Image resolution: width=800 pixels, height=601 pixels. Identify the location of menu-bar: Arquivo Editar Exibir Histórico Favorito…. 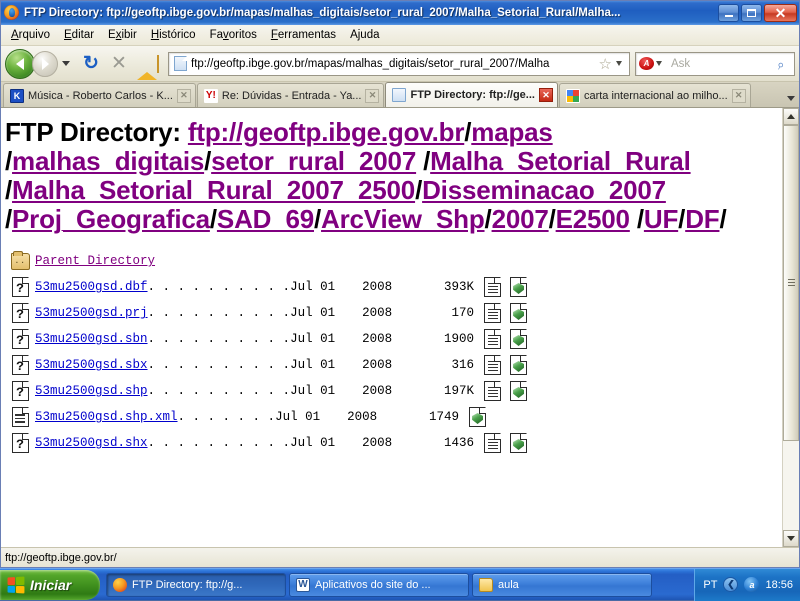
(400, 35).